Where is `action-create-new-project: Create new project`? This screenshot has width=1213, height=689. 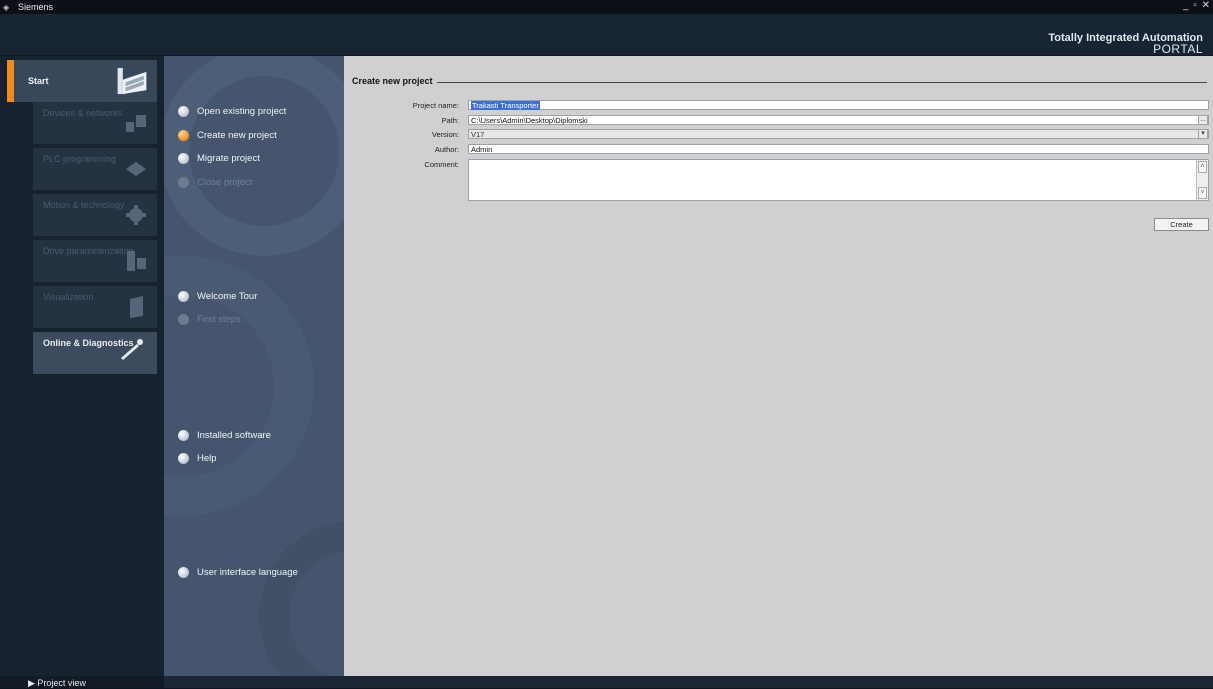 action-create-new-project: Create new project is located at coordinates (227, 135).